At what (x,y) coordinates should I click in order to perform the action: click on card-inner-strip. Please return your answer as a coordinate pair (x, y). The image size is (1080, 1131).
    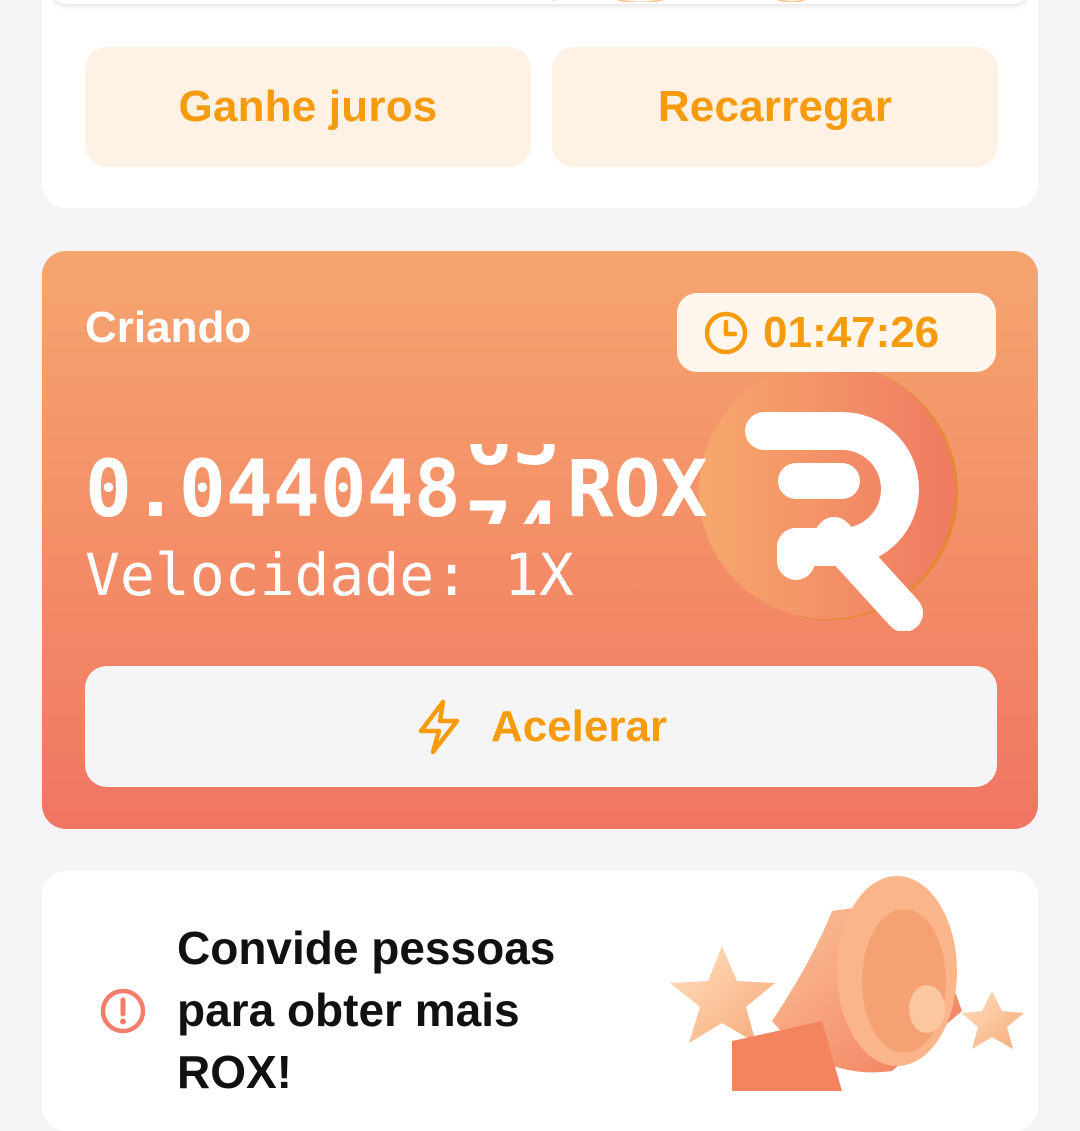
    Looking at the image, I should click on (540, 2).